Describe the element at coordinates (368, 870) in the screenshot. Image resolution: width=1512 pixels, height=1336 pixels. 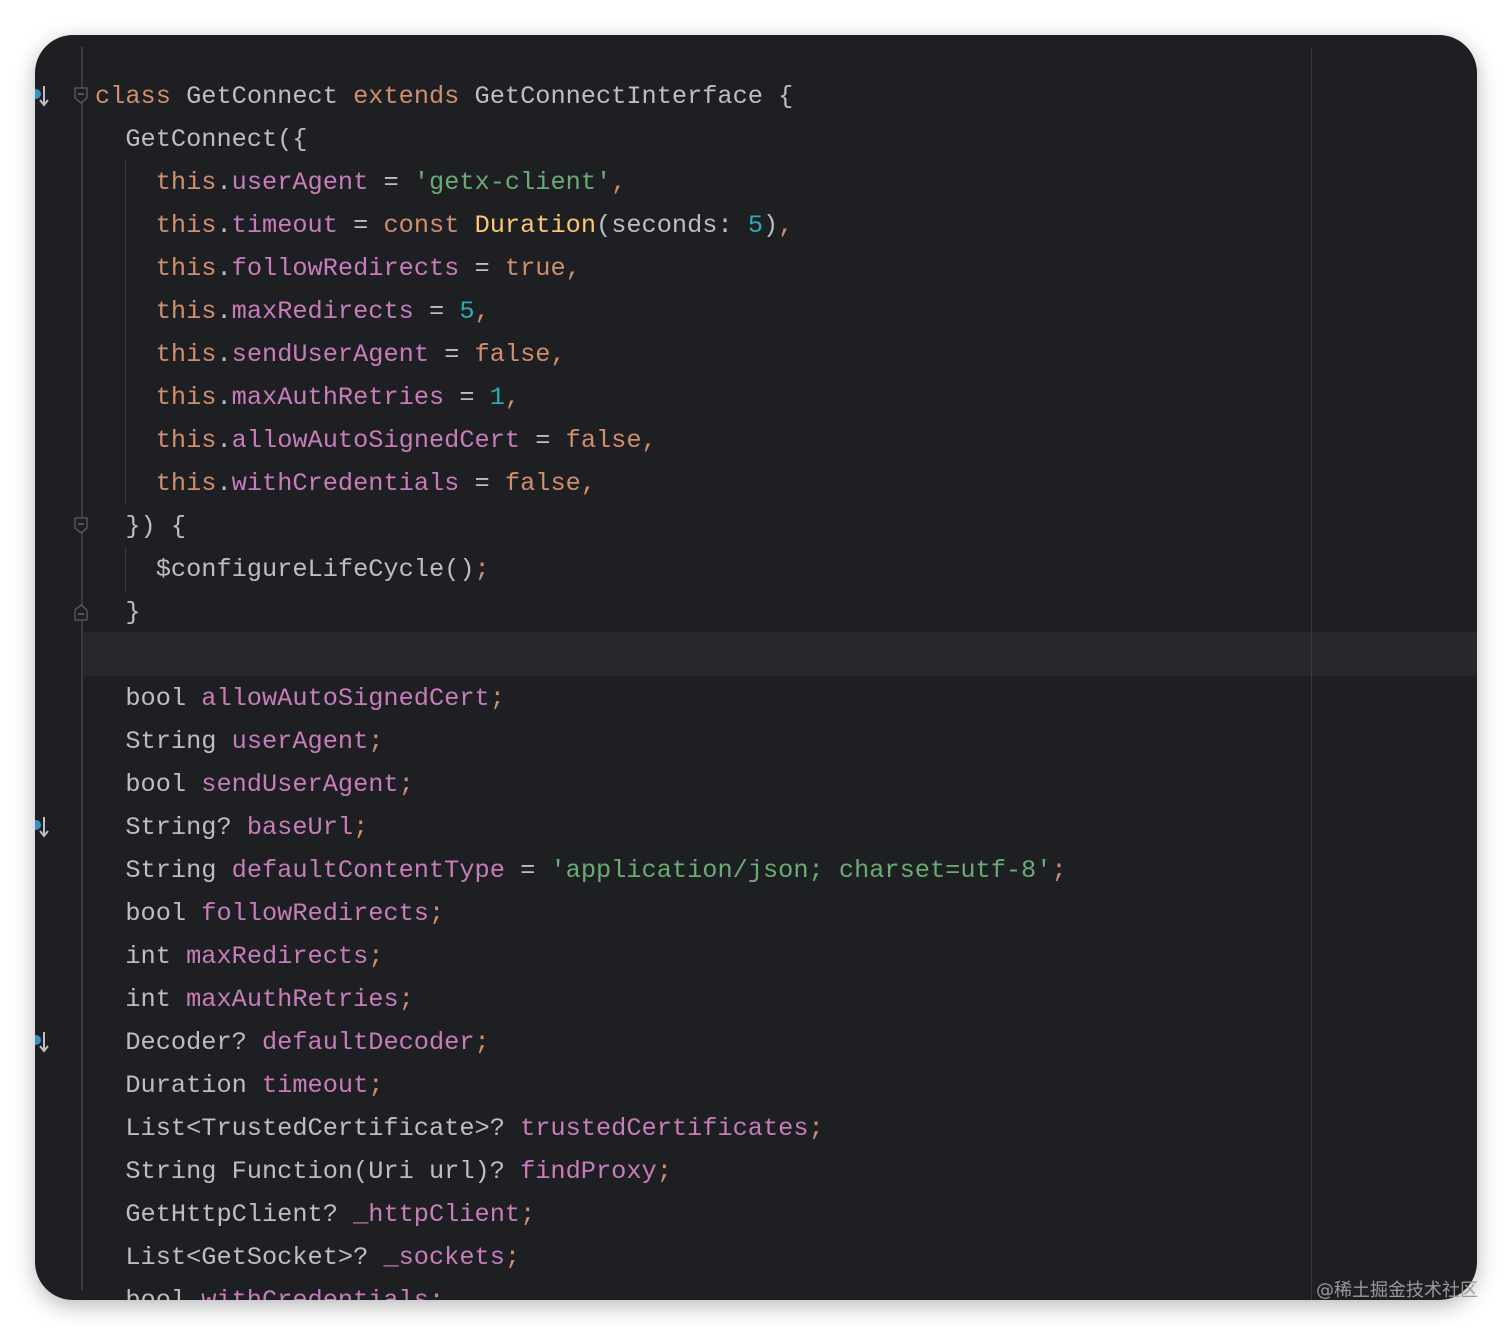
I see `code-token: defaultContentType` at that location.